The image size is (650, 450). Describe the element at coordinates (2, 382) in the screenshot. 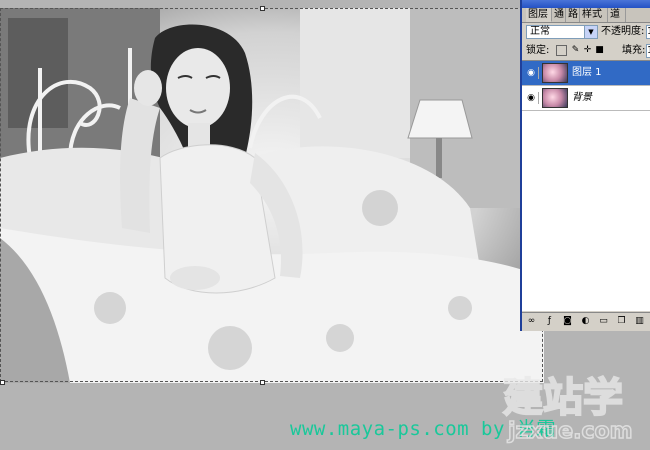

I see `transform-handle-bottom-left` at that location.